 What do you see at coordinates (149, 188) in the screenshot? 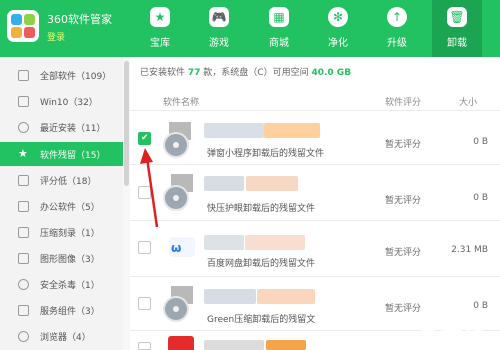
I see `annotation-arrow` at bounding box center [149, 188].